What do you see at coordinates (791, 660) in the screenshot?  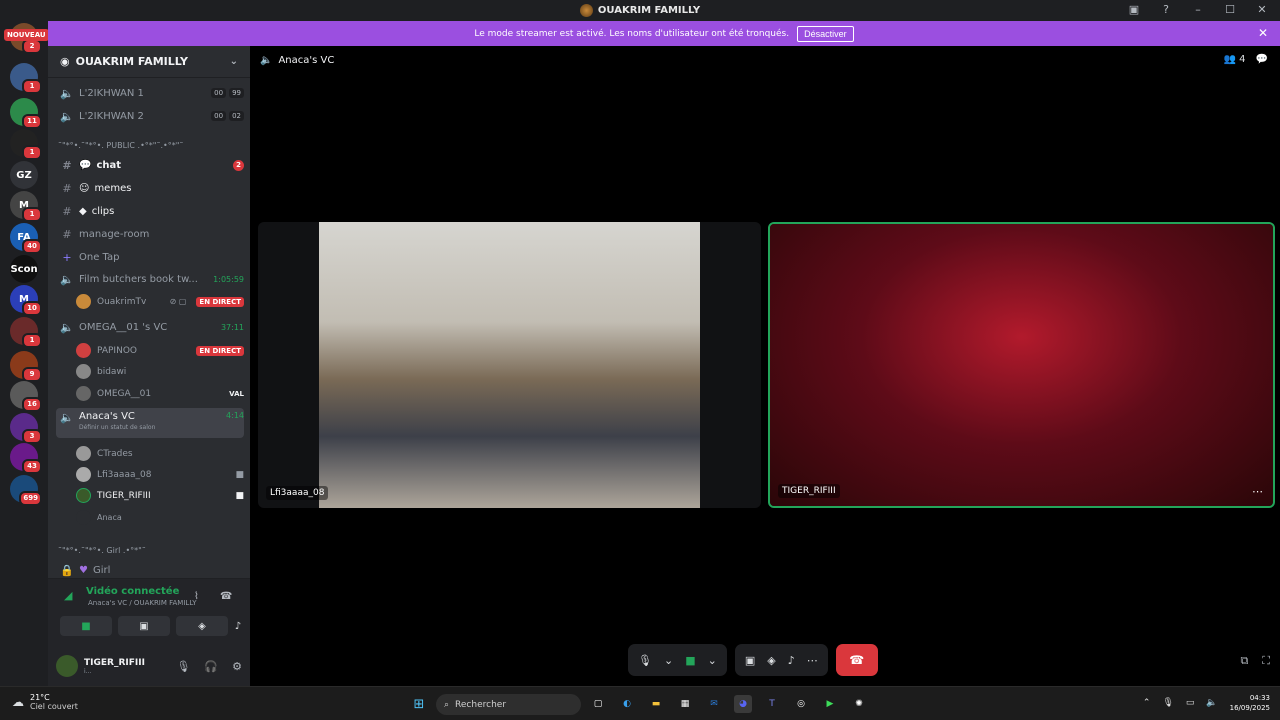 I see `soundboard-icon: ♪` at bounding box center [791, 660].